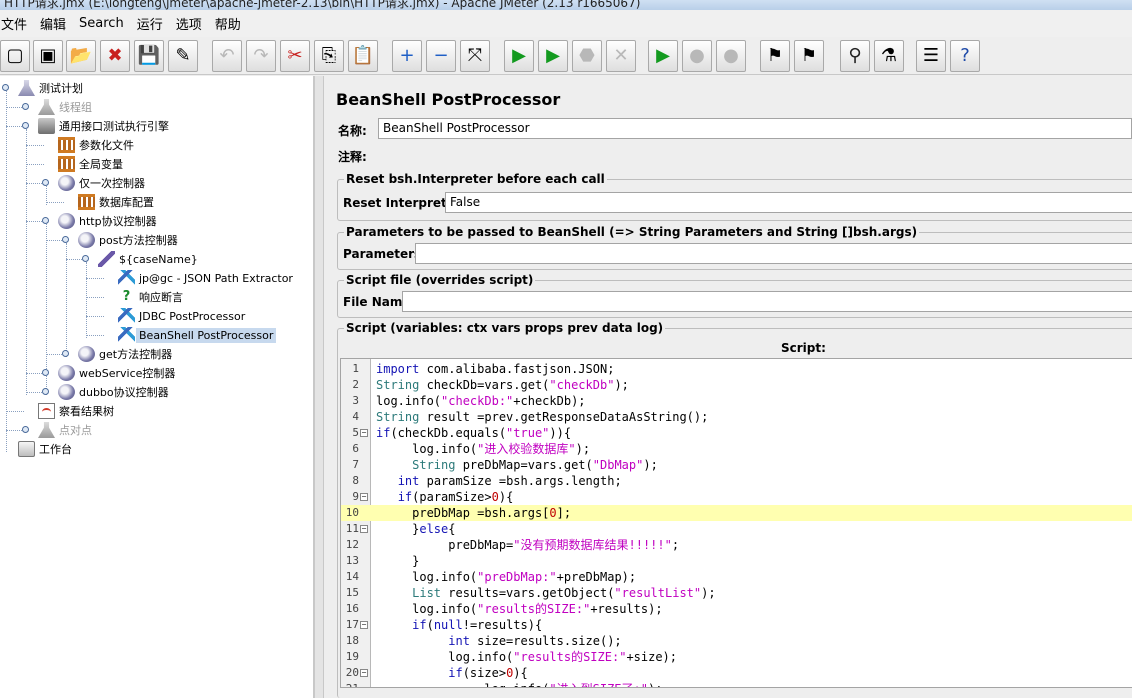 The height and width of the screenshot is (698, 1132). I want to click on code-line: 19 log.info("results的SIZE:"+size);, so click(736, 657).